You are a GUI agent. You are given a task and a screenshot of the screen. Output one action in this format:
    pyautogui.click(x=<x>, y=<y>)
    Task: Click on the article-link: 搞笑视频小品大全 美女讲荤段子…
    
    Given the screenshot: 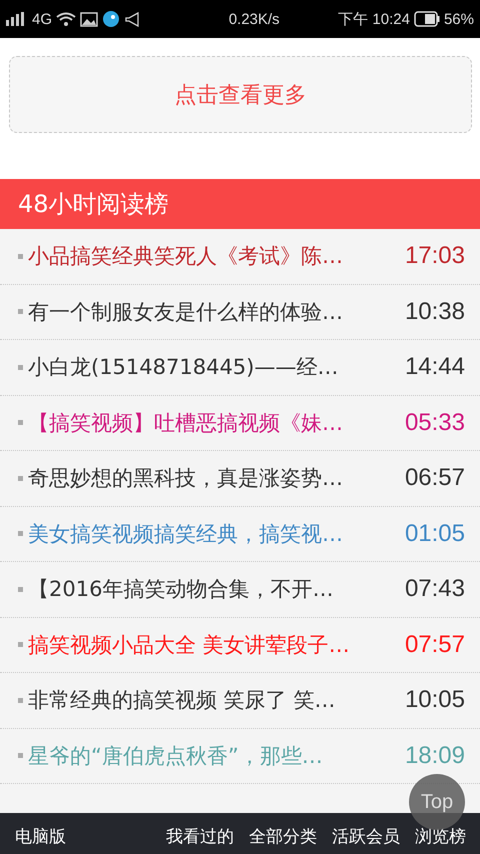 What is the action you would take?
    pyautogui.click(x=212, y=644)
    